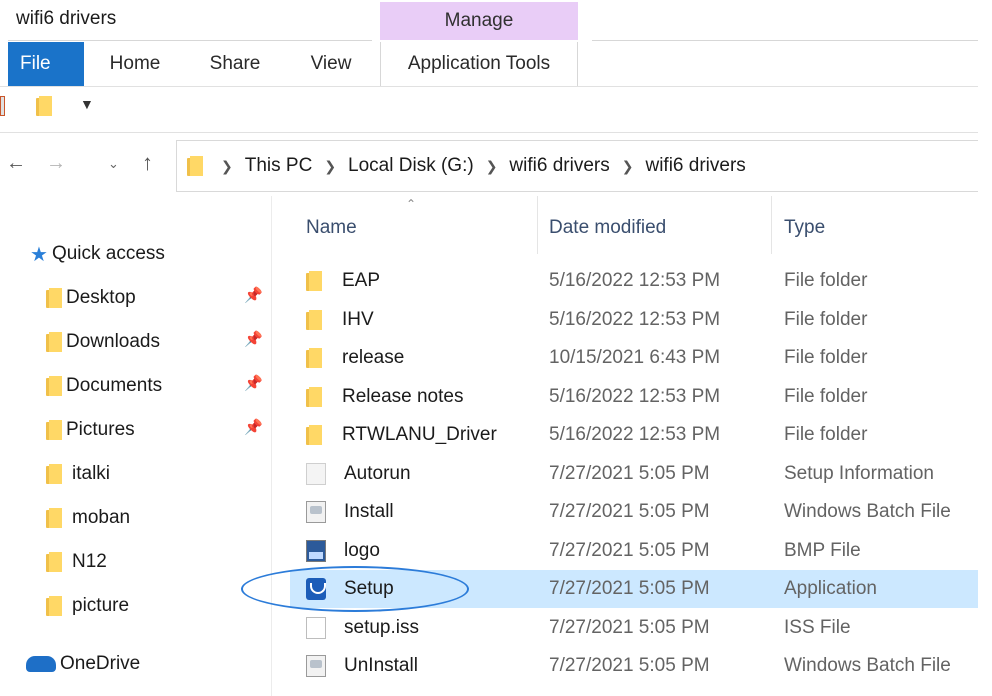  I want to click on blank-file-icon, so click(316, 628).